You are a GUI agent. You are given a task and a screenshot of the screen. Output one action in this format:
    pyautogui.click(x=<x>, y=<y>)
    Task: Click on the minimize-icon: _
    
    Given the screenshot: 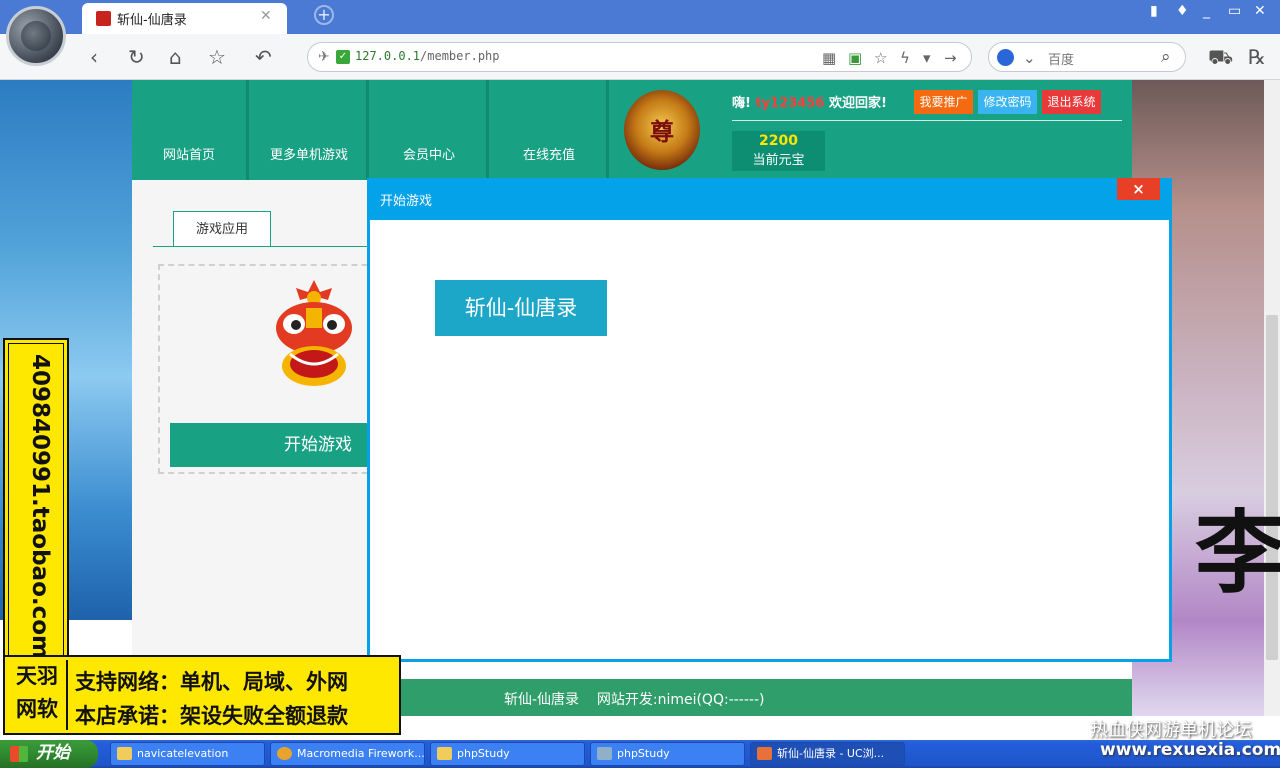 What is the action you would take?
    pyautogui.click(x=1206, y=11)
    